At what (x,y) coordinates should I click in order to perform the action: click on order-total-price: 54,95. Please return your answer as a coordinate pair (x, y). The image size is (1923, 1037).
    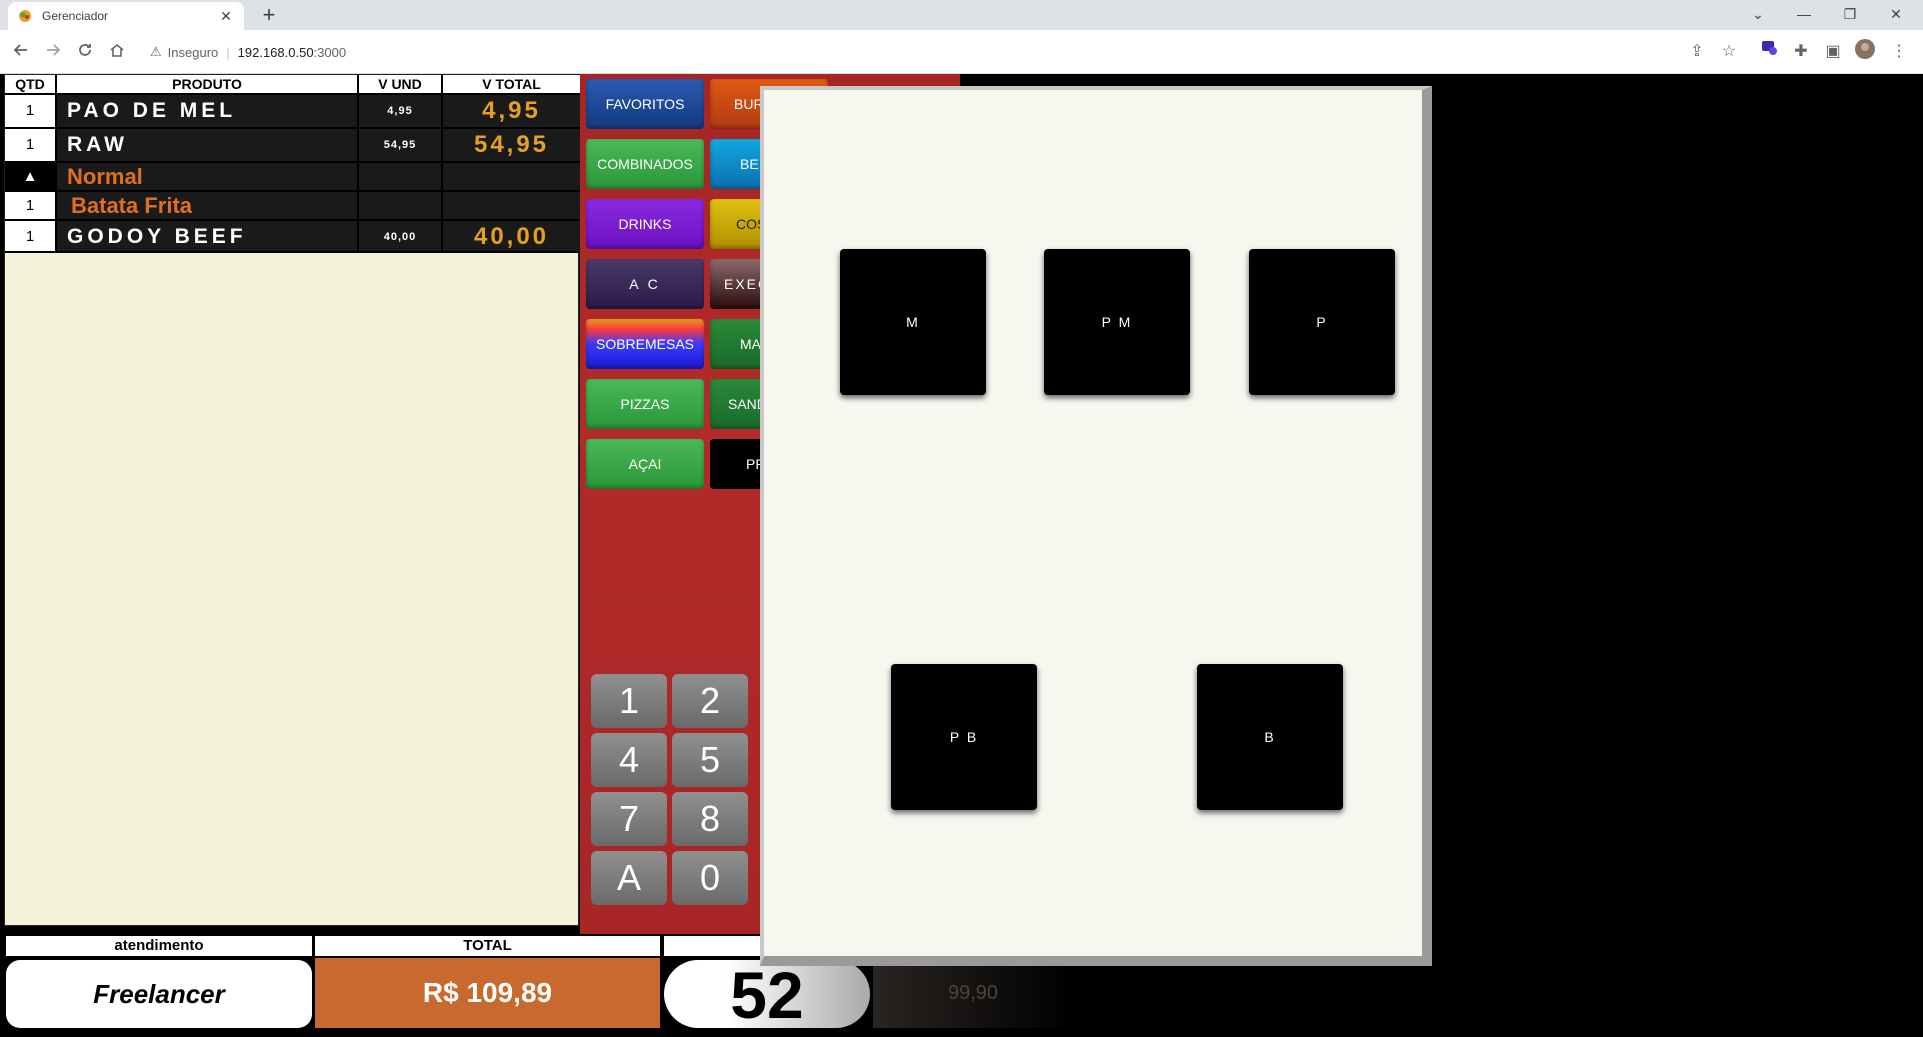
    Looking at the image, I should click on (511, 145).